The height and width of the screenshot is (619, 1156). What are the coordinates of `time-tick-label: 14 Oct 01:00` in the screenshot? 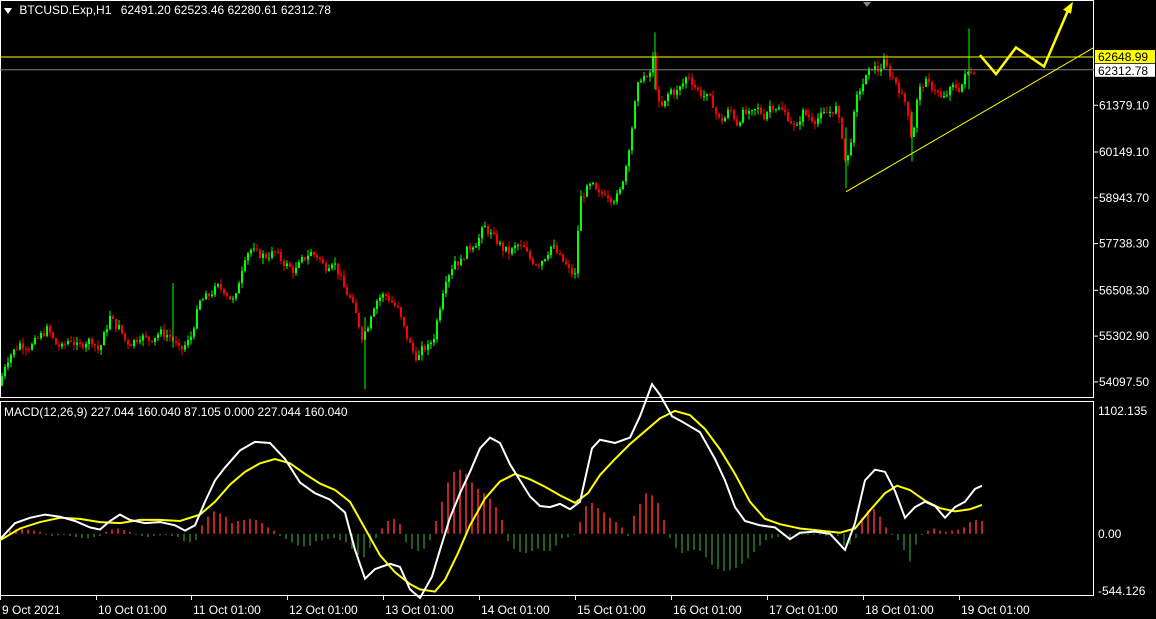 It's located at (515, 610).